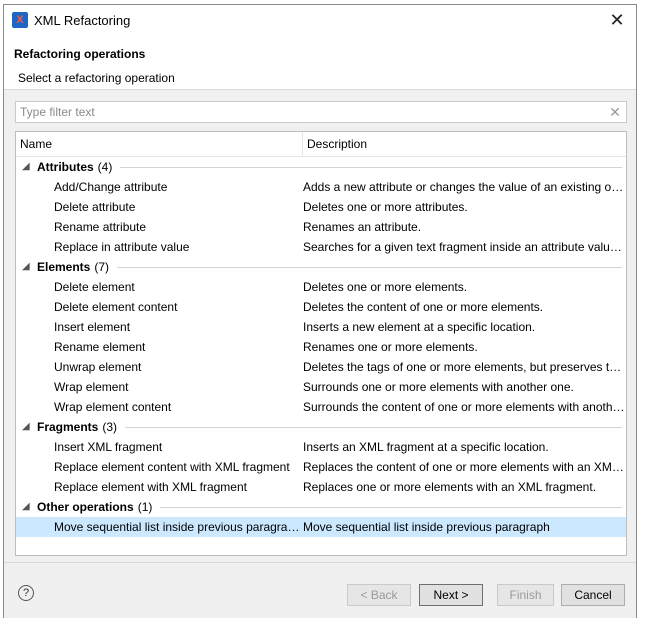 This screenshot has height=623, width=645. Describe the element at coordinates (116, 307) in the screenshot. I see `operation-name: Delete element content` at that location.